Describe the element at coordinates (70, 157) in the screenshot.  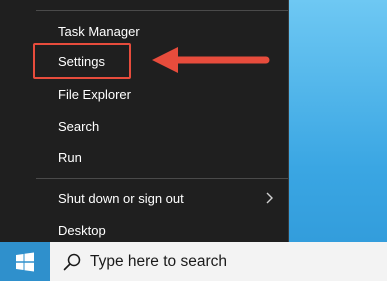
I see `menu-item-label: Run` at that location.